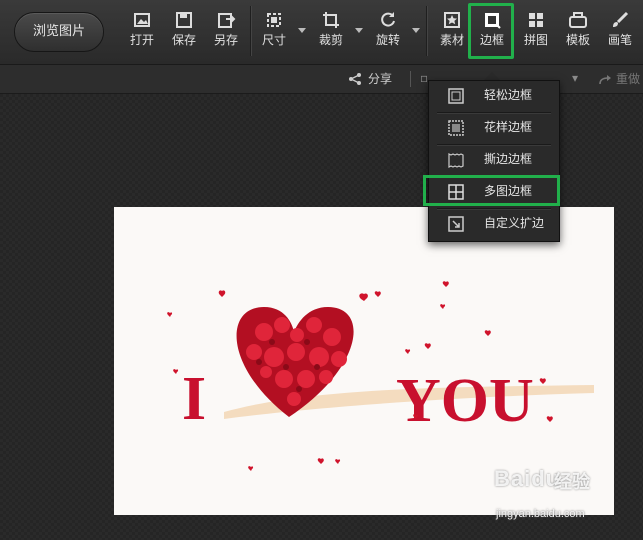 This screenshot has height=540, width=643. I want to click on menu-item-label: 花样边框, so click(508, 127).